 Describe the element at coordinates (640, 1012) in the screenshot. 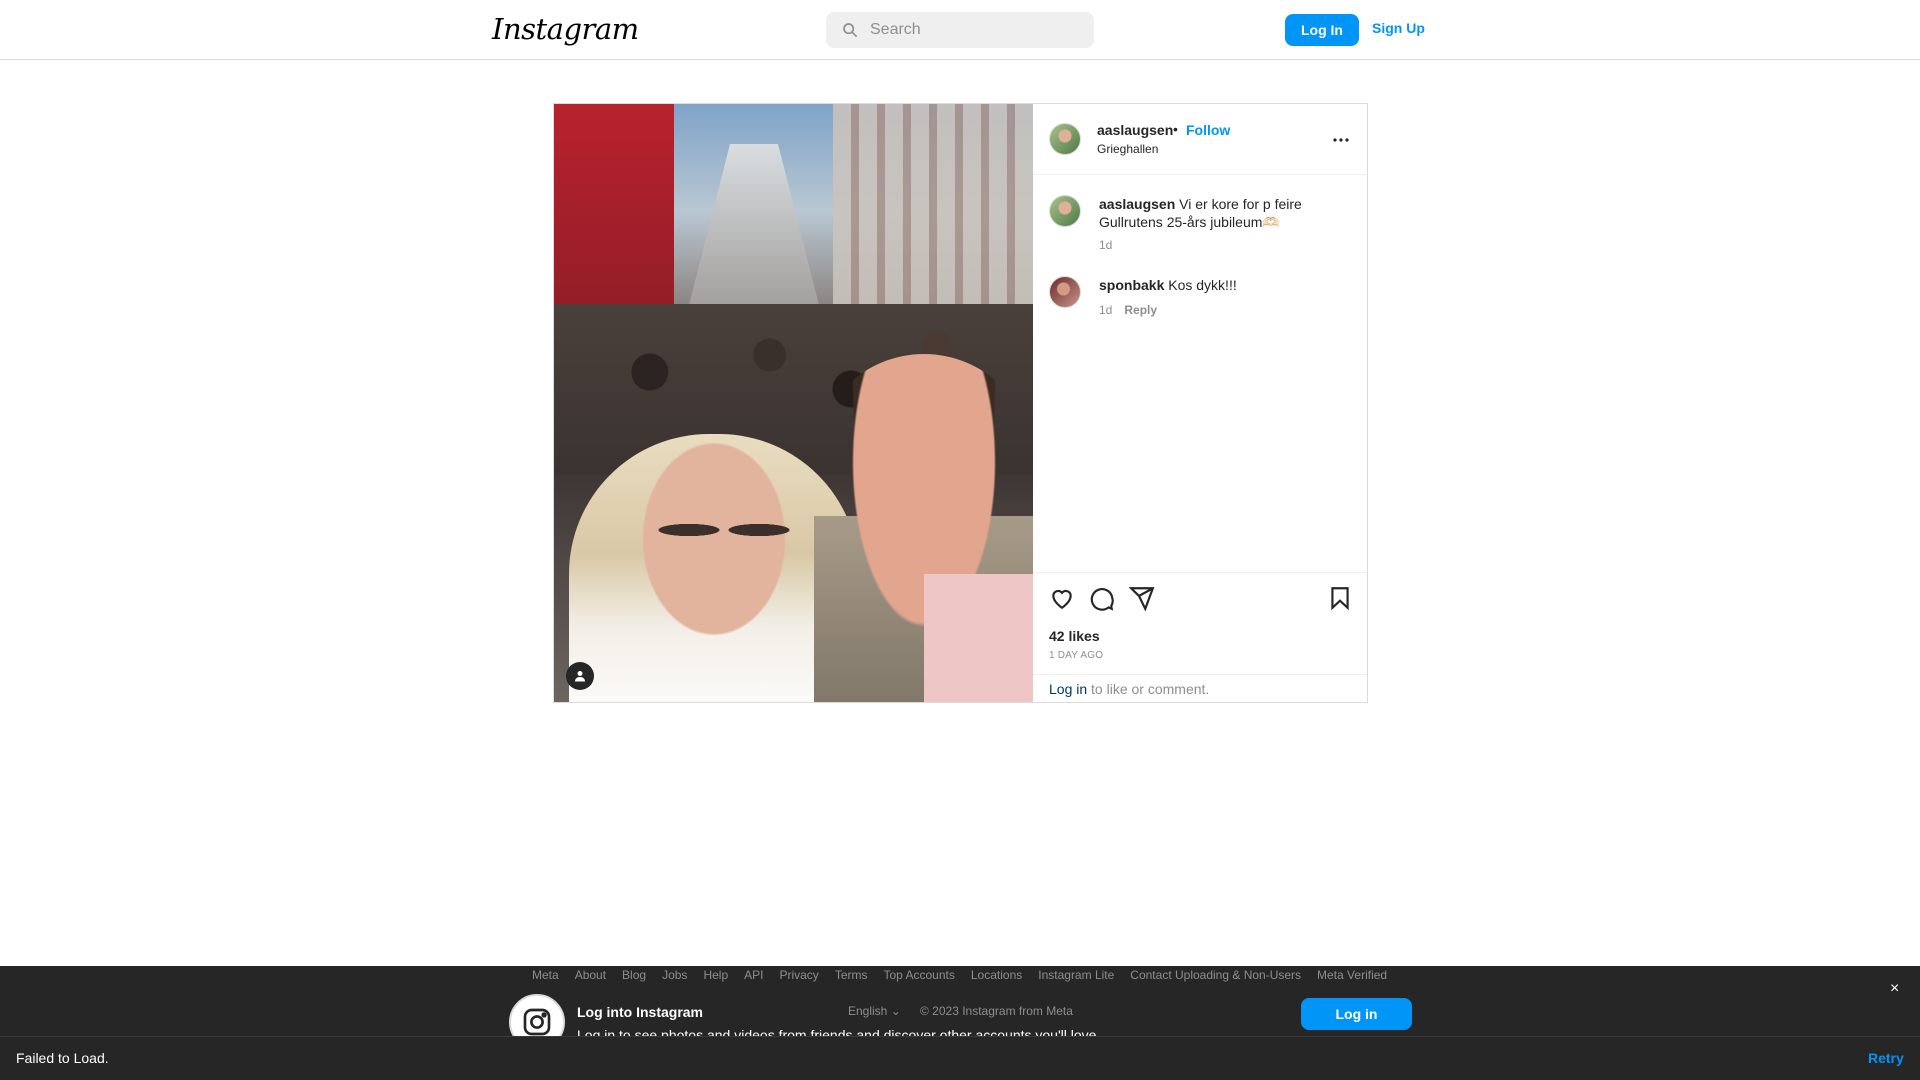

I see `banner-title: Log into Instagram` at that location.